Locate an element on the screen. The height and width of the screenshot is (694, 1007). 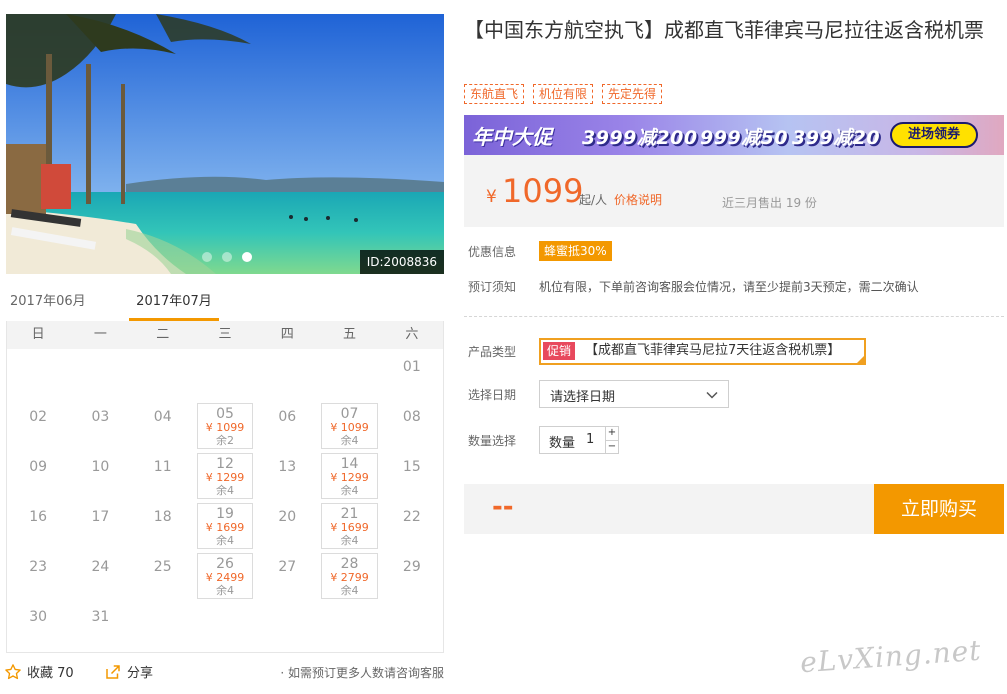
promo-badge: 促销 is located at coordinates (559, 351).